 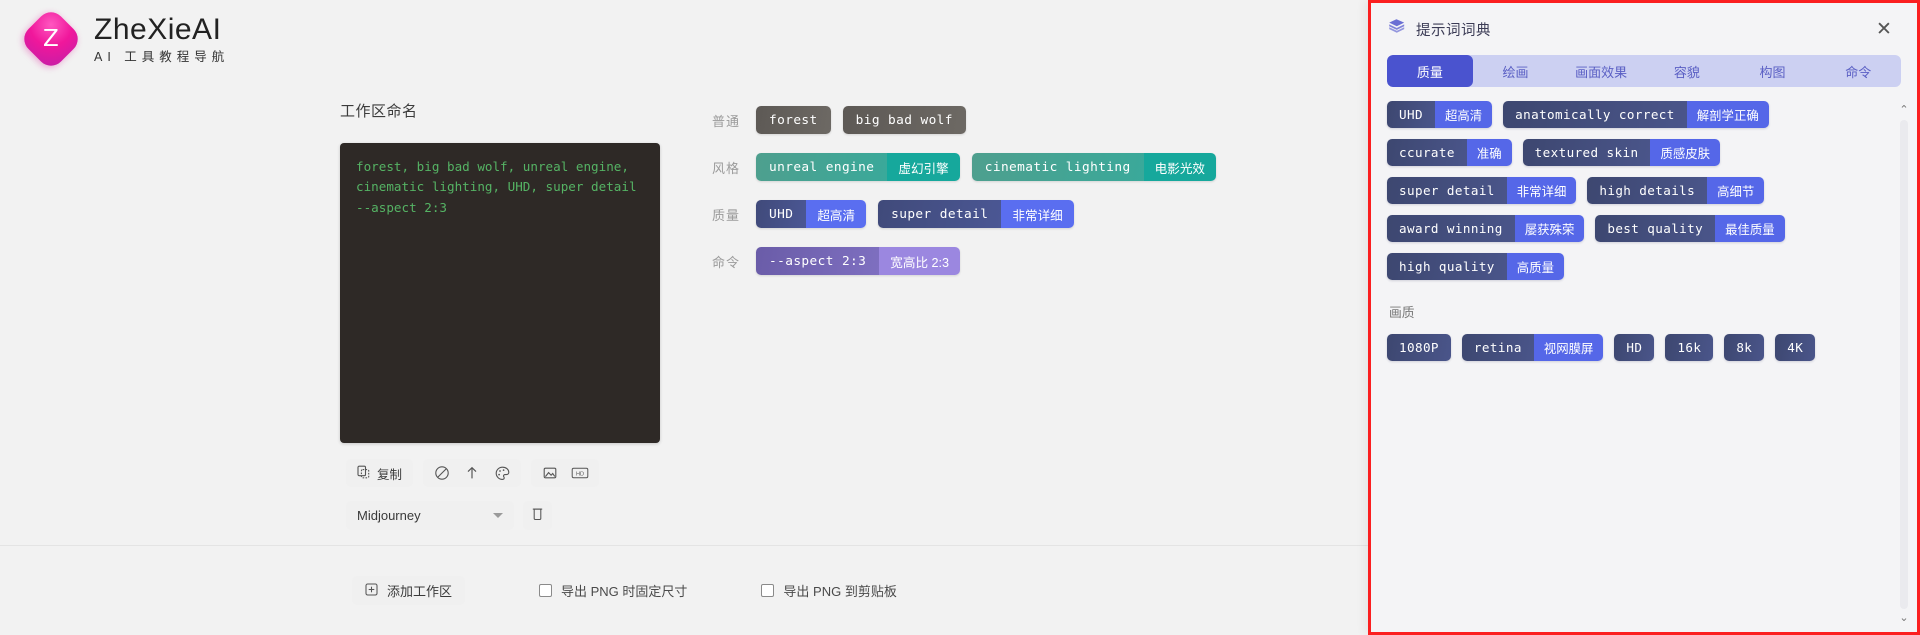 What do you see at coordinates (1535, 266) in the screenshot?
I see `dictionary-tag-zh: 高质量` at bounding box center [1535, 266].